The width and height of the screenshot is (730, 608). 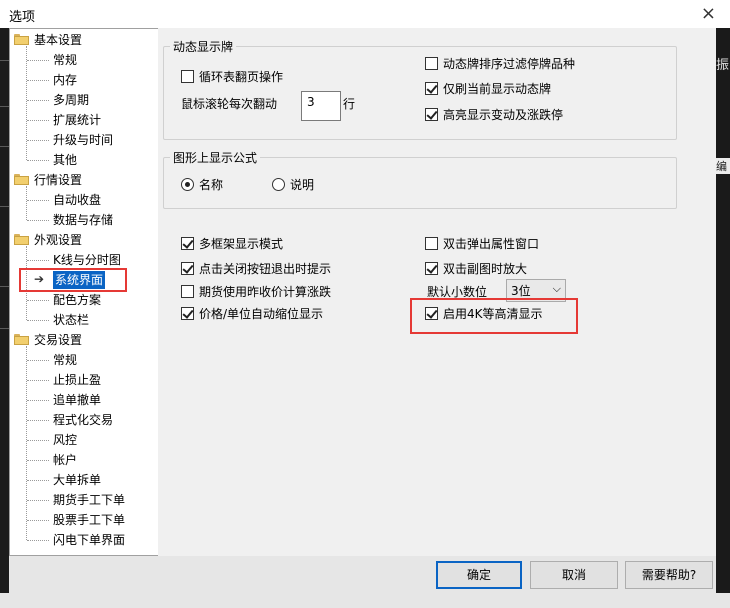 I want to click on background-window-right: 振 编, so click(x=723, y=310).